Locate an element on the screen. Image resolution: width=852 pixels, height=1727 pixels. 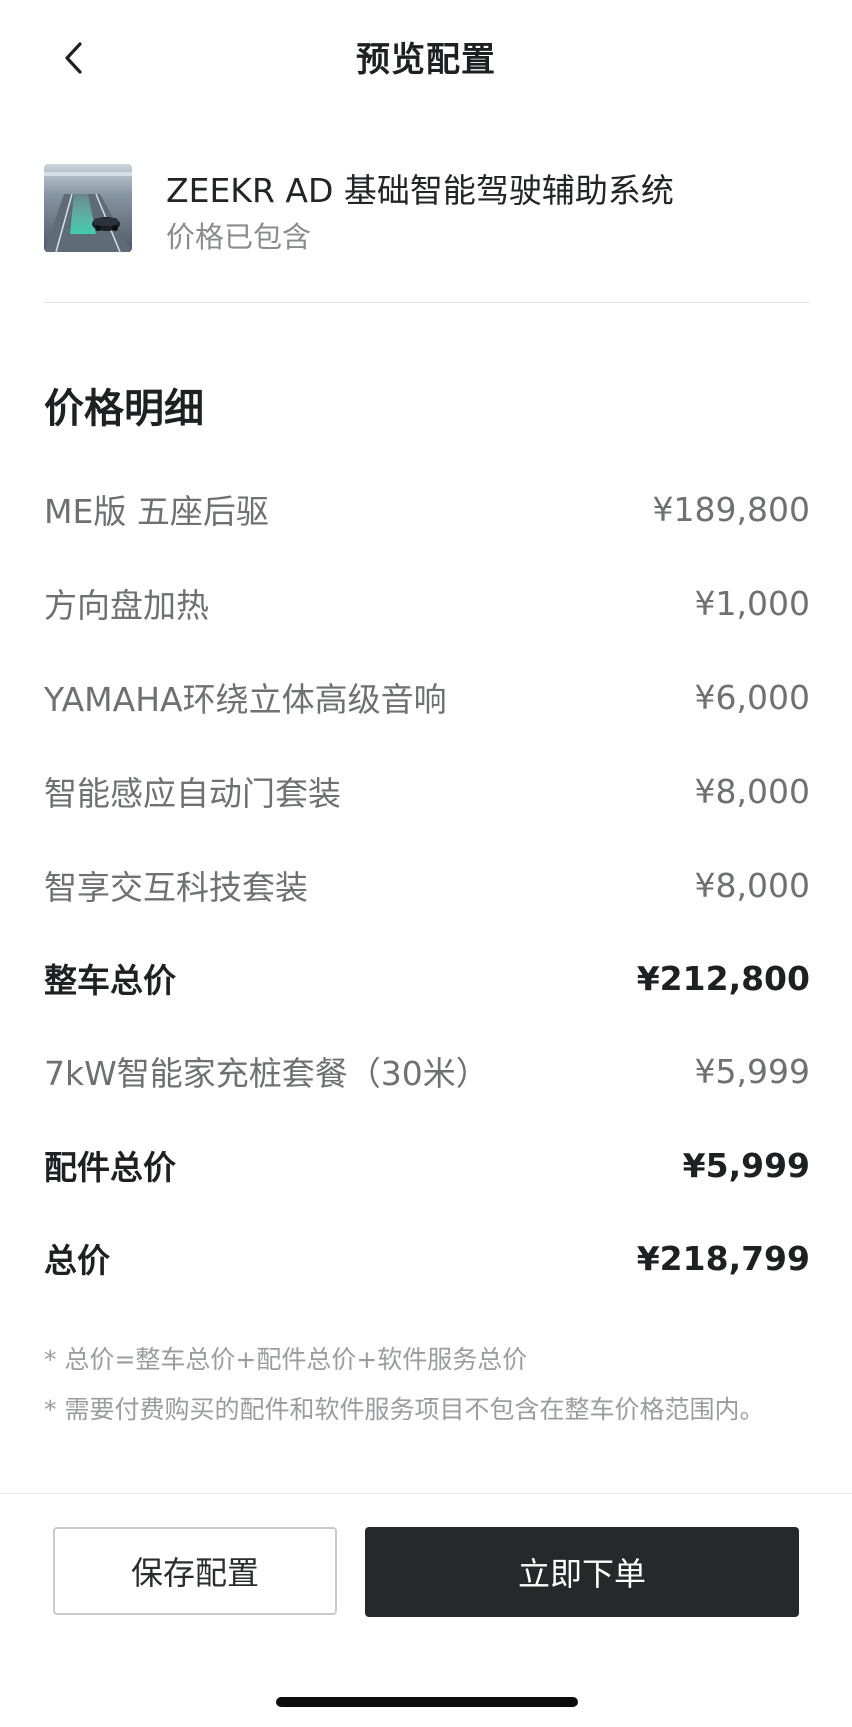
order-now-button: 立即下单 is located at coordinates (582, 1572).